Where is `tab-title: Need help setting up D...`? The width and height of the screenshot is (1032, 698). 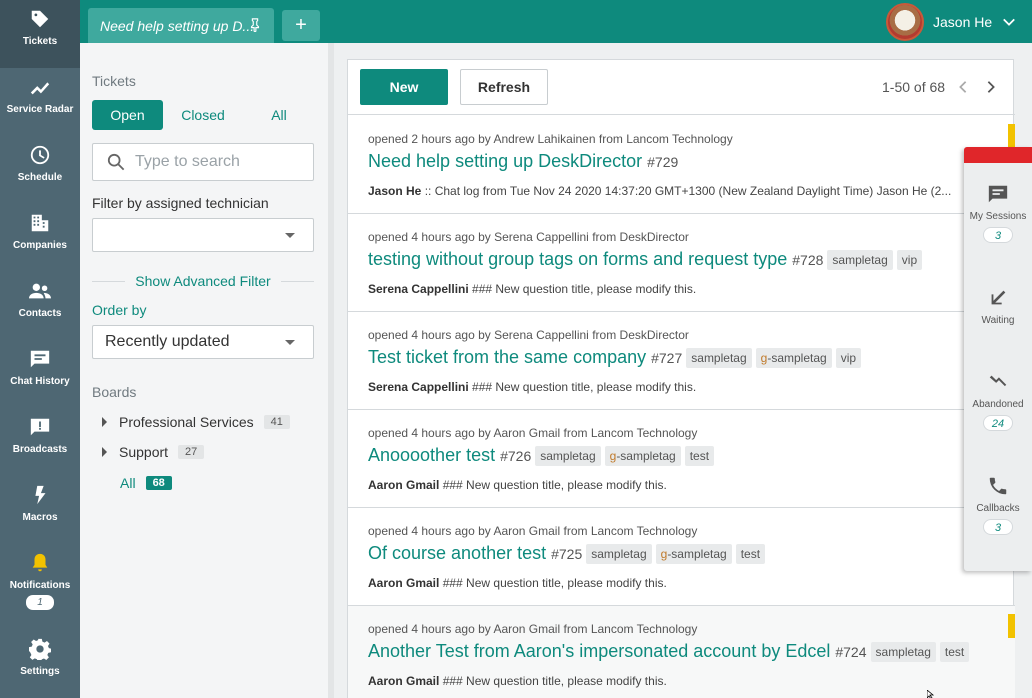
tab-title: Need help setting up D... is located at coordinates (177, 25).